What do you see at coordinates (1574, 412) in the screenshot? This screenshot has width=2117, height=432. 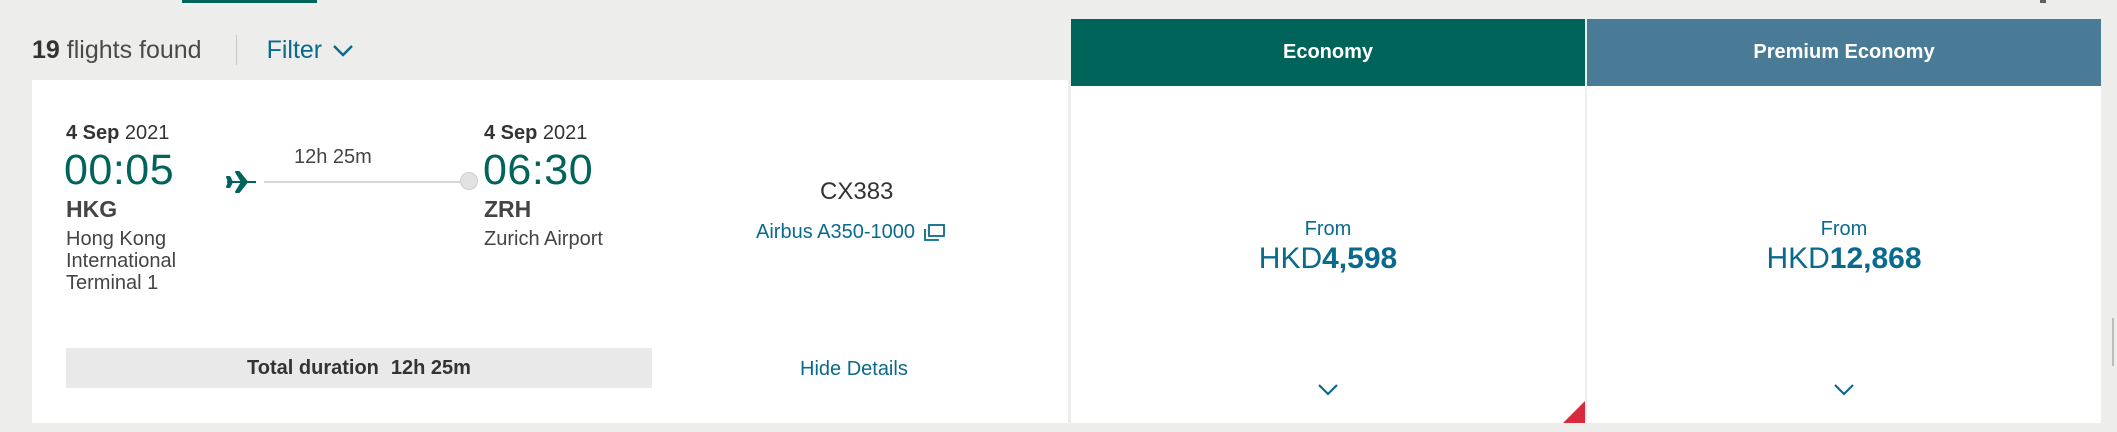 I see `fare-flag-corner` at bounding box center [1574, 412].